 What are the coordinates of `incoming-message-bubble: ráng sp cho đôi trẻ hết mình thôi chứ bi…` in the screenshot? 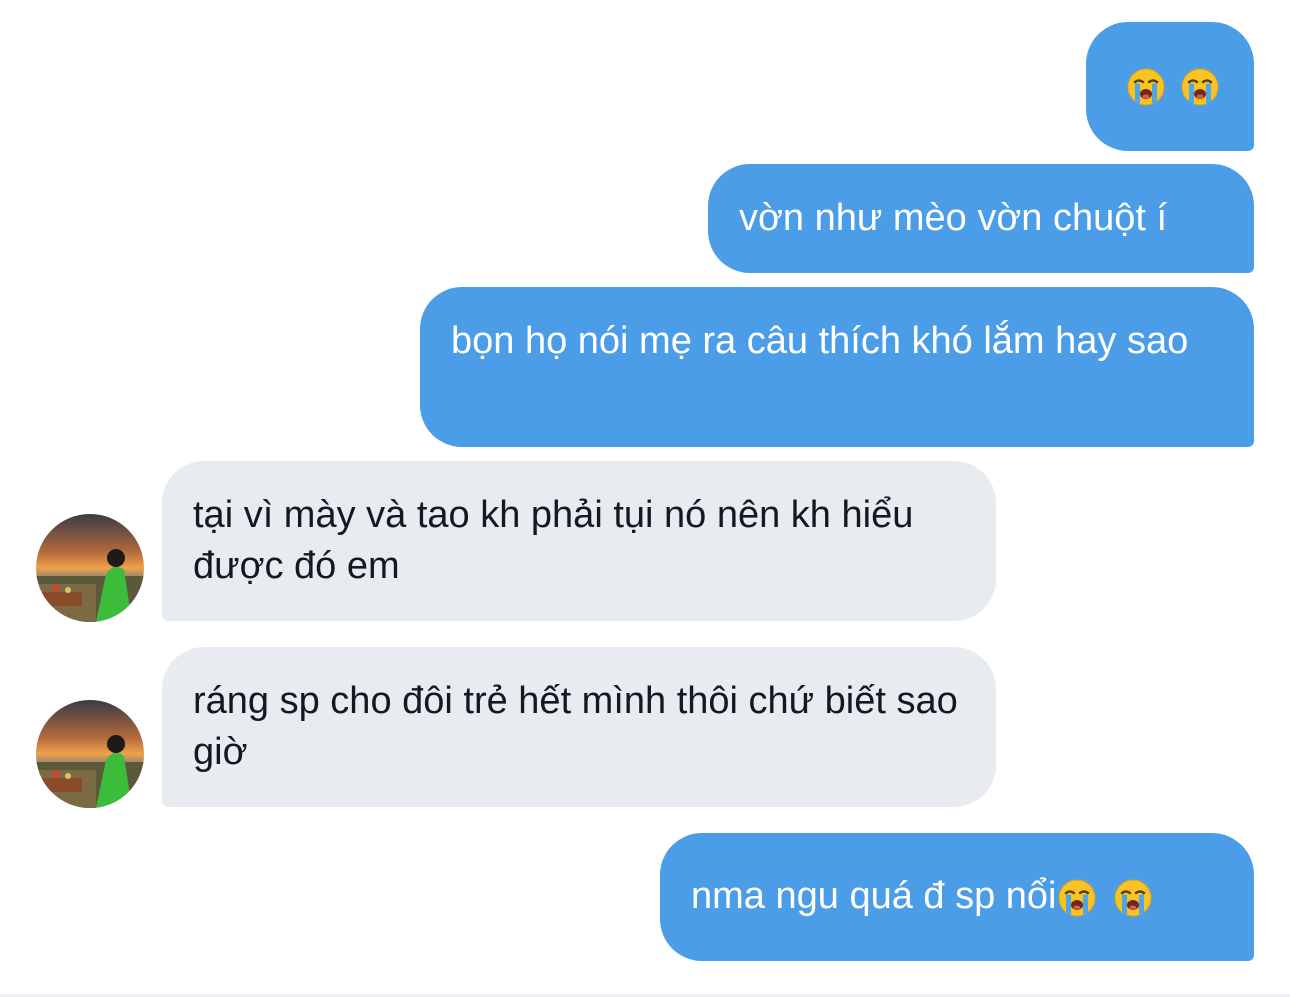 It's located at (579, 727).